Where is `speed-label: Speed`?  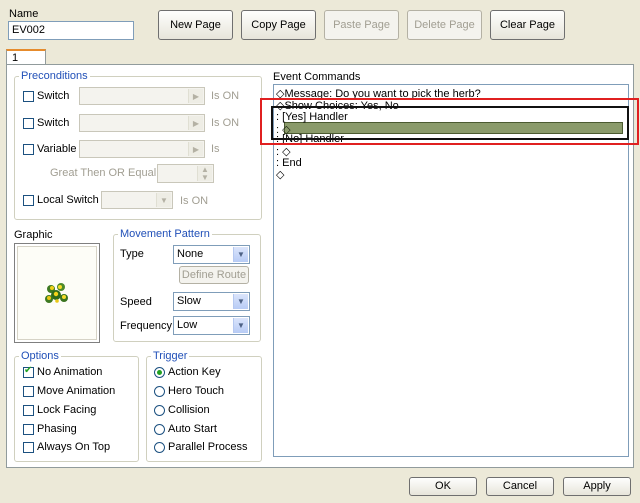 speed-label: Speed is located at coordinates (136, 302).